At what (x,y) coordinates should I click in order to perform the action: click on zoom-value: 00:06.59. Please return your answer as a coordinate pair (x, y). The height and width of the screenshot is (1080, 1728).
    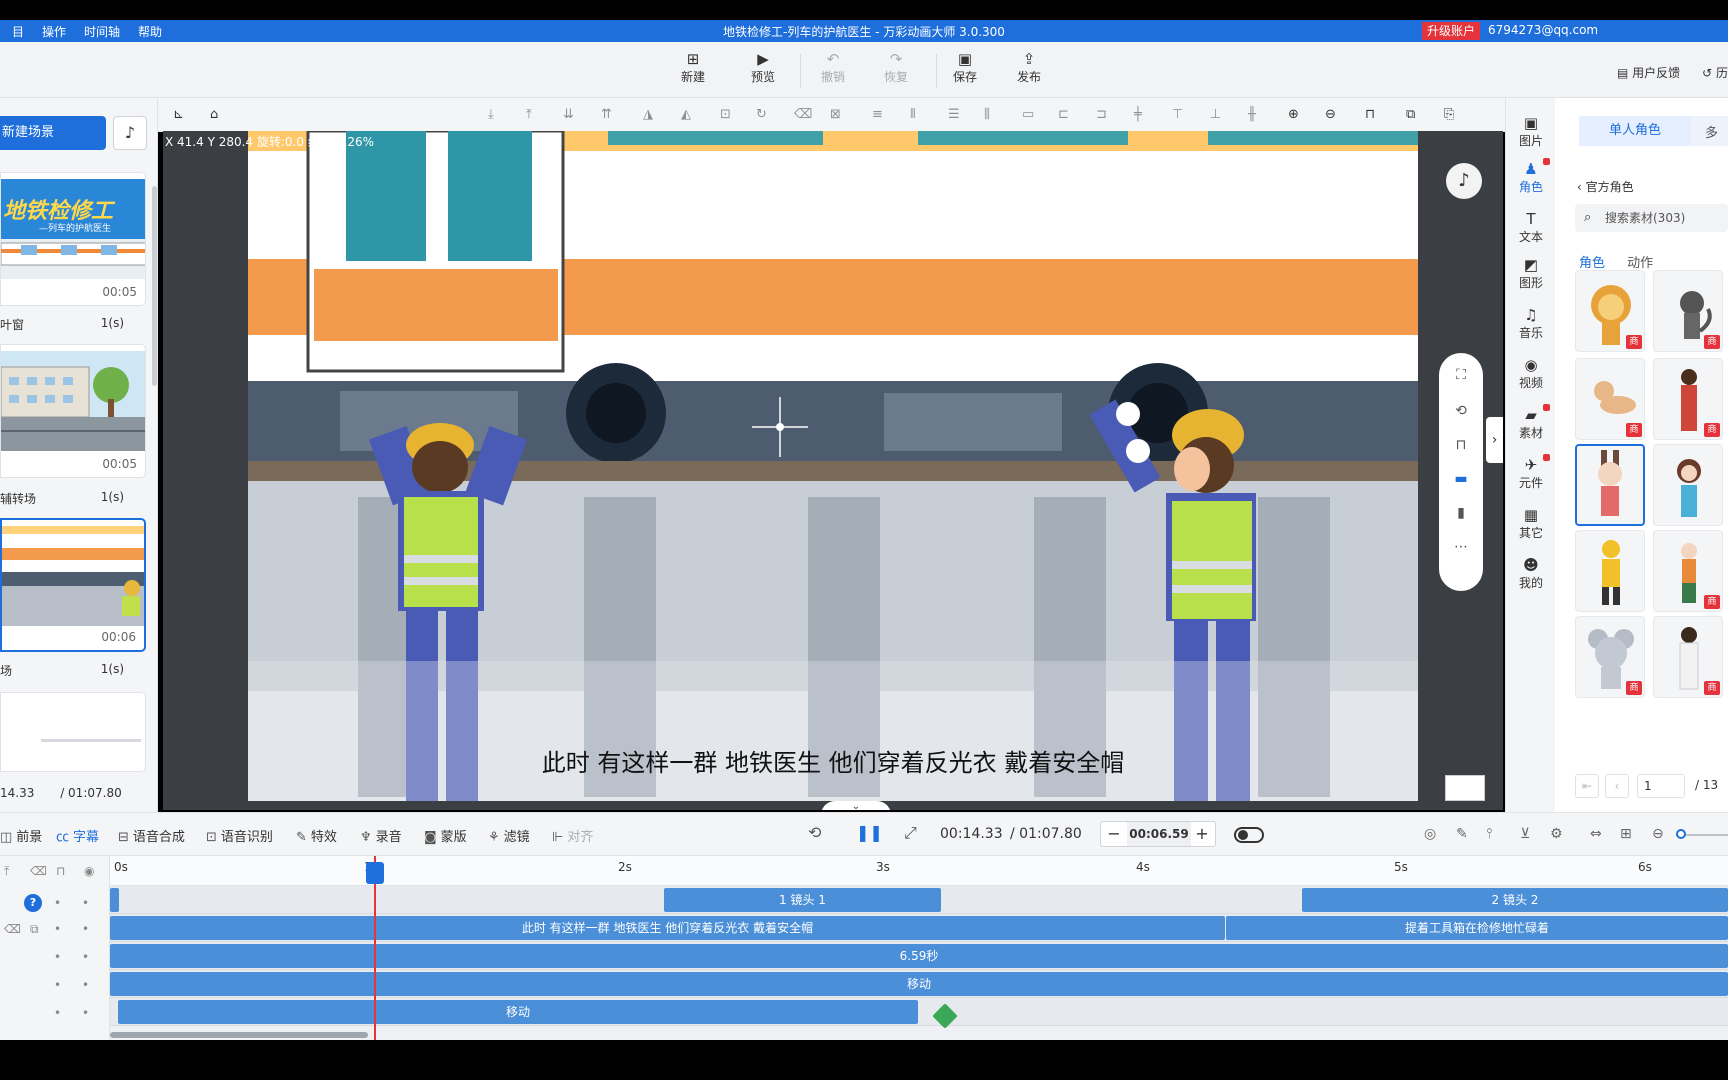
    Looking at the image, I should click on (1159, 834).